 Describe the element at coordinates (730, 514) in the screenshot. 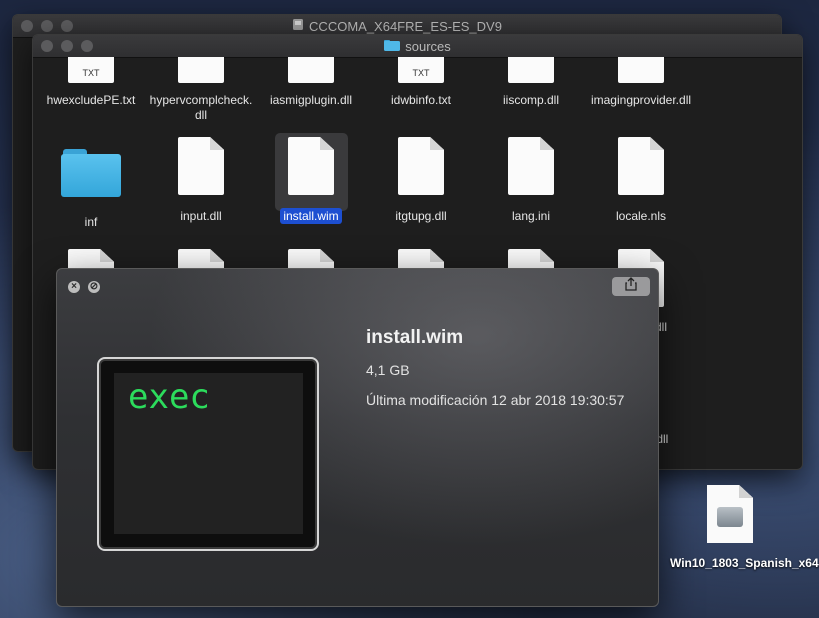

I see `disk-image-icon` at that location.